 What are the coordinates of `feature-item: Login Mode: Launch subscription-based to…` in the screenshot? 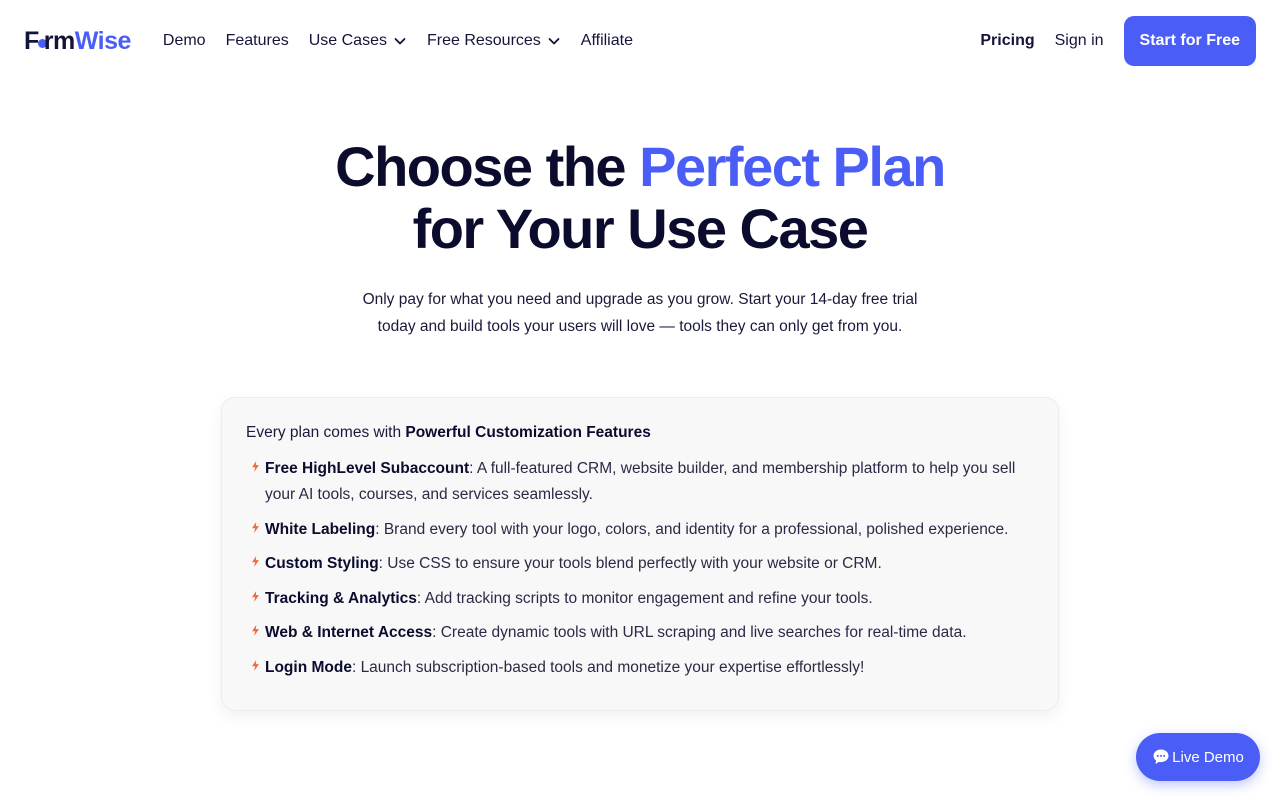 It's located at (640, 668).